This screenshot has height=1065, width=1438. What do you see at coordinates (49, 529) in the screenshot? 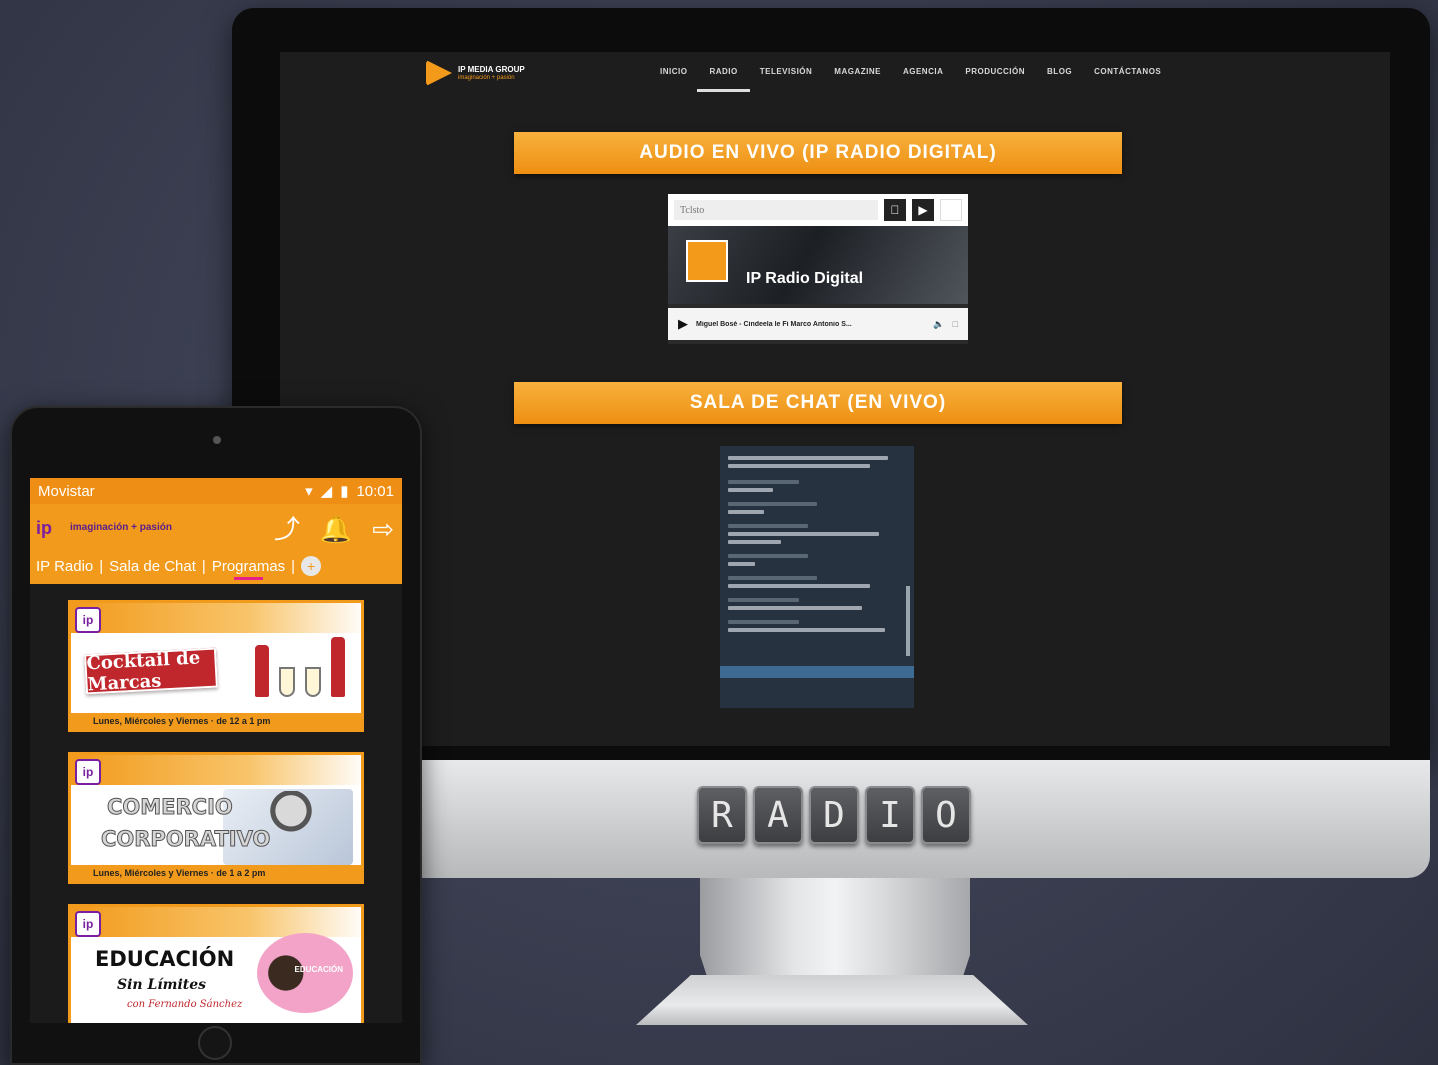
I see `app-logo: ip` at bounding box center [49, 529].